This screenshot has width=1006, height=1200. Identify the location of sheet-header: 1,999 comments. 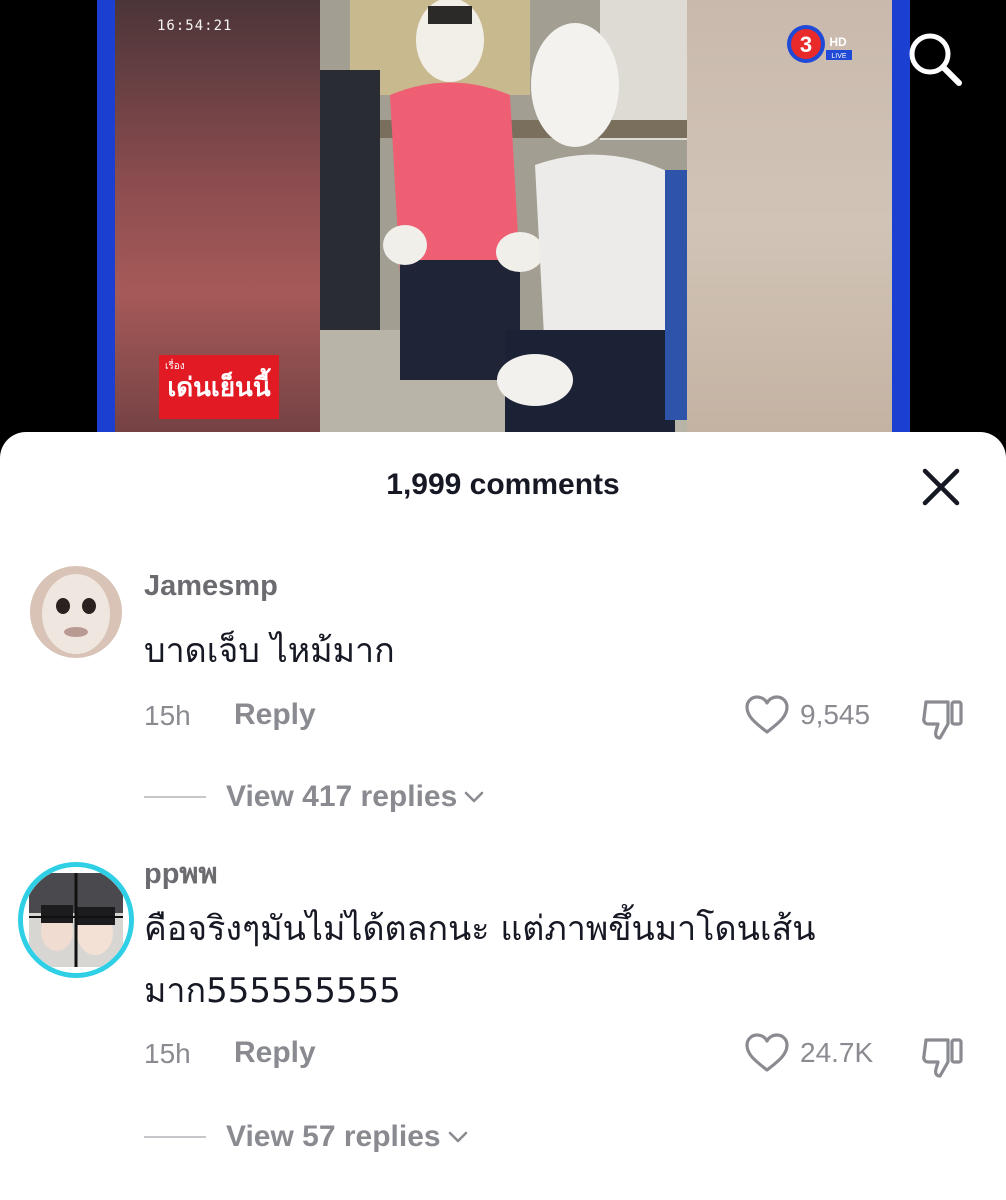
(503, 484).